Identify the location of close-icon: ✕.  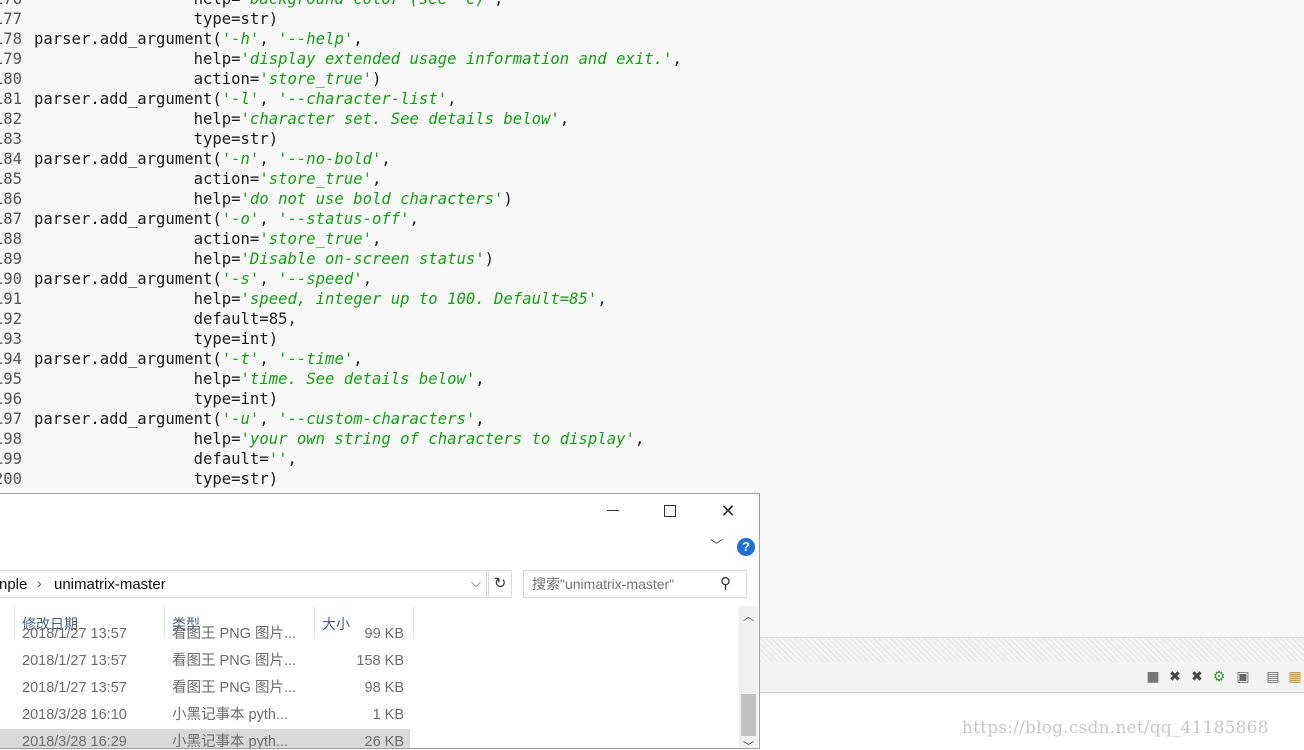
(728, 511).